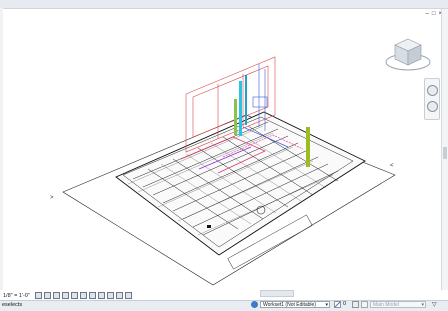  I want to click on minimize-icon: –, so click(427, 14).